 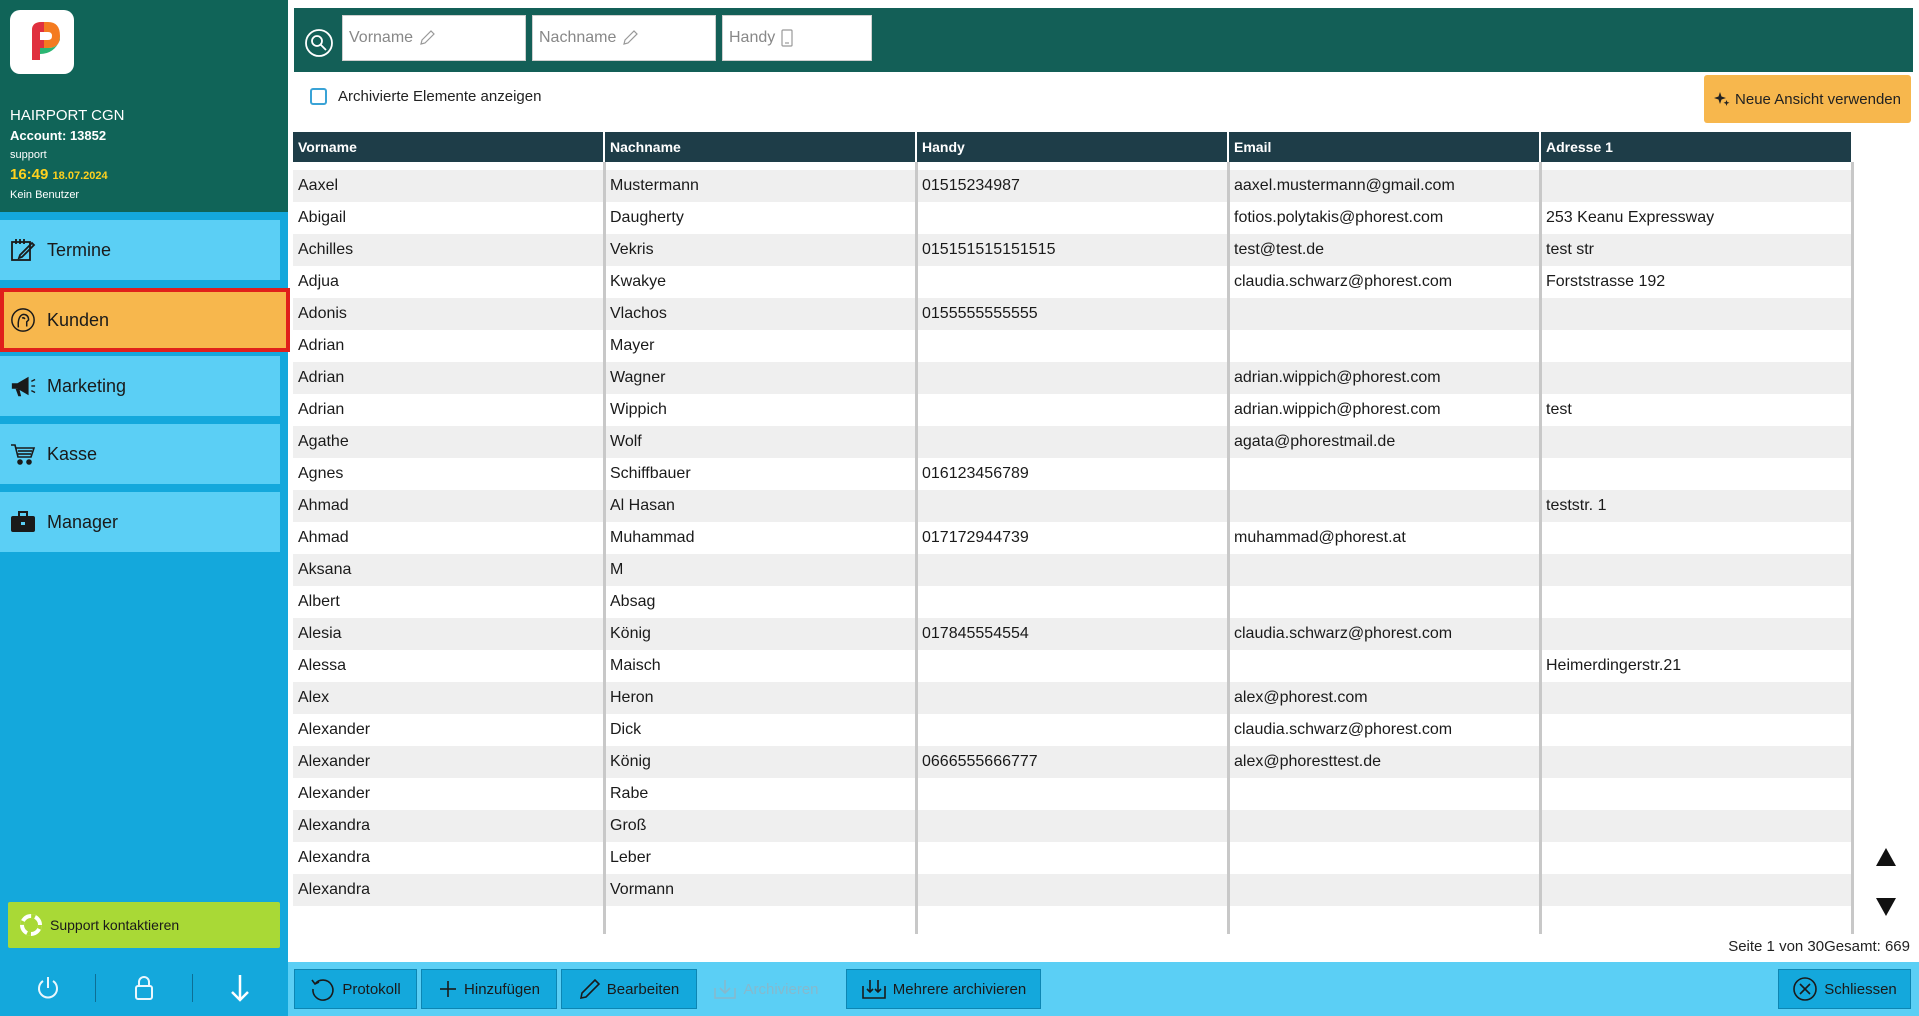 I want to click on table-cell: 253 Keanu Expressway, so click(x=1630, y=217).